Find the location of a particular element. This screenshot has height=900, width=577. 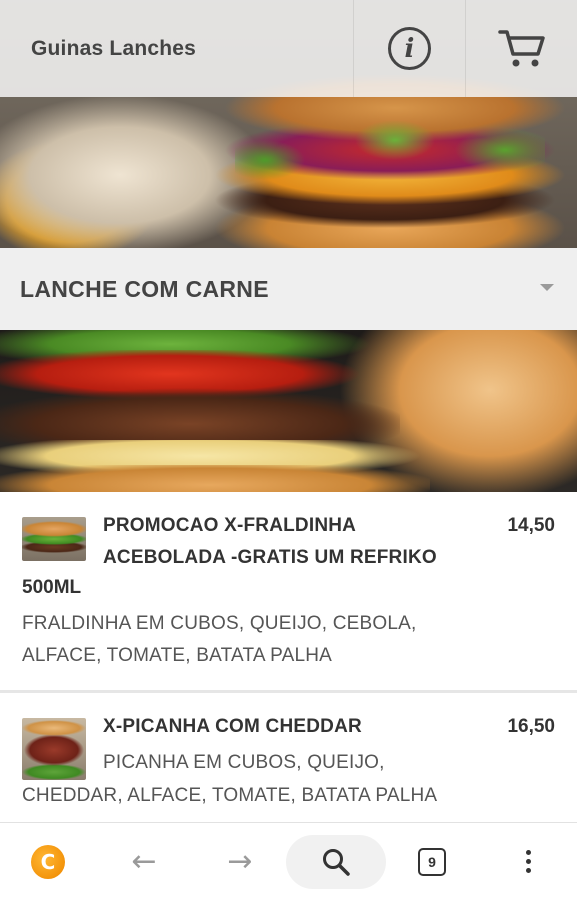

info-button: i is located at coordinates (409, 48).